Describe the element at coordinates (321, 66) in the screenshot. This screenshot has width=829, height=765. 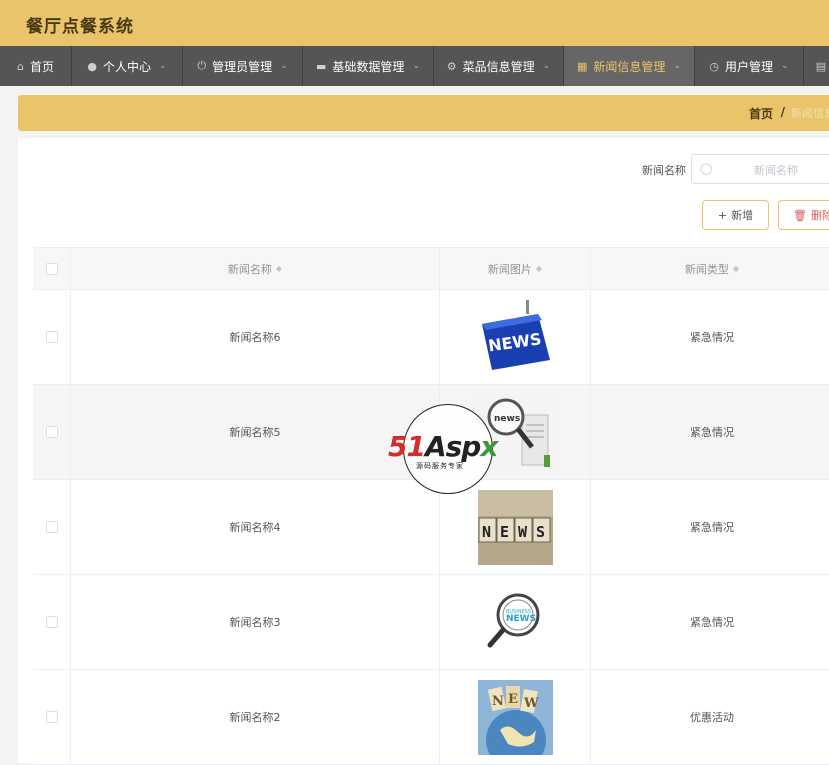
I see `monitor-icon: ▬` at that location.